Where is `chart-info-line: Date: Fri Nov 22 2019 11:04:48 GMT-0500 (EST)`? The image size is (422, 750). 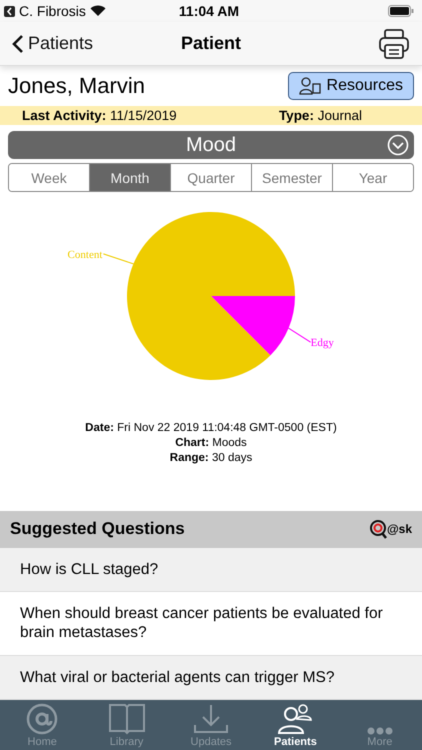 chart-info-line: Date: Fri Nov 22 2019 11:04:48 GMT-0500 (EST) is located at coordinates (211, 428).